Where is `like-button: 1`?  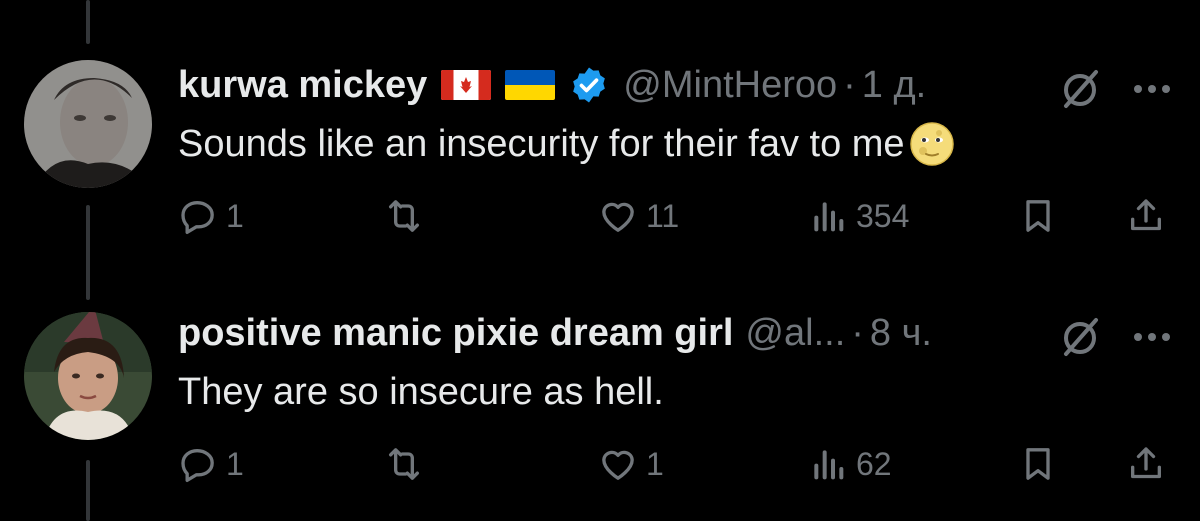 like-button: 1 is located at coordinates (631, 464).